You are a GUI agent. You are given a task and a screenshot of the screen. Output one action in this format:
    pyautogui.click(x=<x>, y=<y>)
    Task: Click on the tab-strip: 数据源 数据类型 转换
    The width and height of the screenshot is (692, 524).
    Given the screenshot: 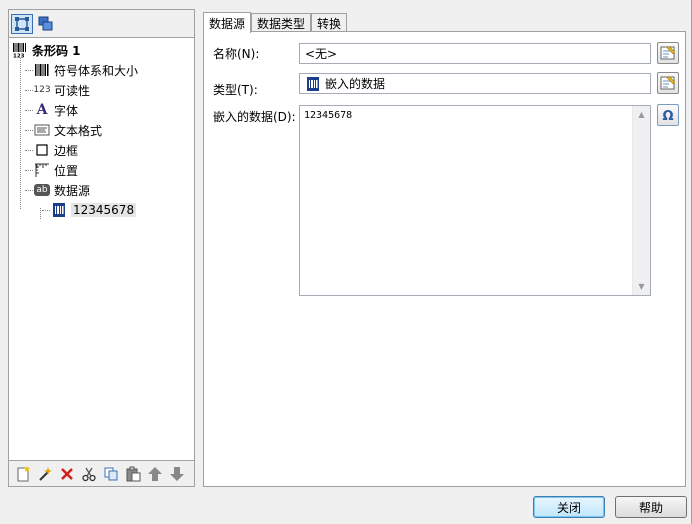 What is the action you would take?
    pyautogui.click(x=275, y=22)
    